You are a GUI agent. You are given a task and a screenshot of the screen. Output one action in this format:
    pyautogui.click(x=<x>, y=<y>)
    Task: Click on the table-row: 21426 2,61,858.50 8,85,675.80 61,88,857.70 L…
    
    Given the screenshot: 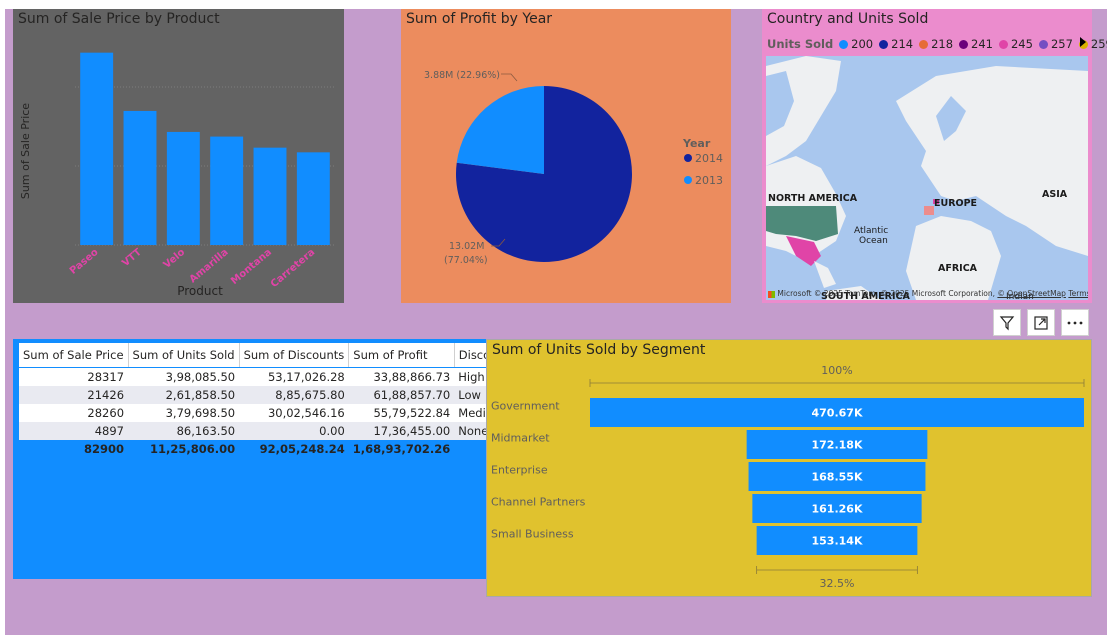 What is the action you would take?
    pyautogui.click(x=283, y=395)
    